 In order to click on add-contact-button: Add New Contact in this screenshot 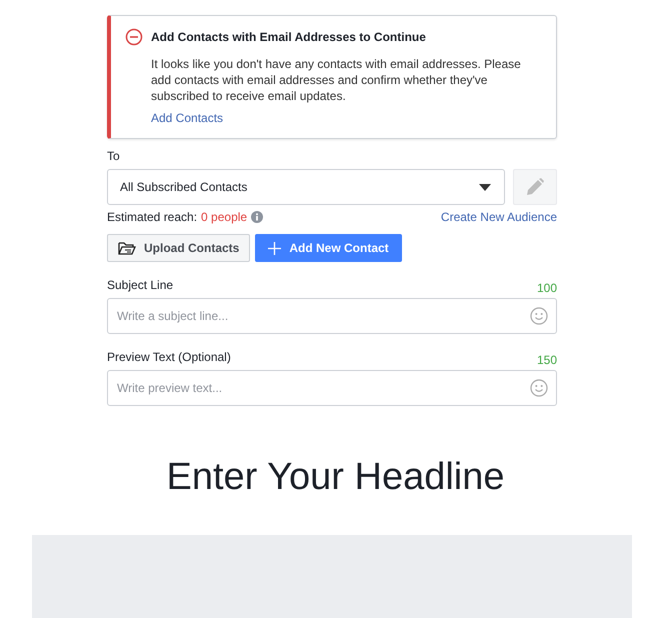, I will do `click(328, 248)`.